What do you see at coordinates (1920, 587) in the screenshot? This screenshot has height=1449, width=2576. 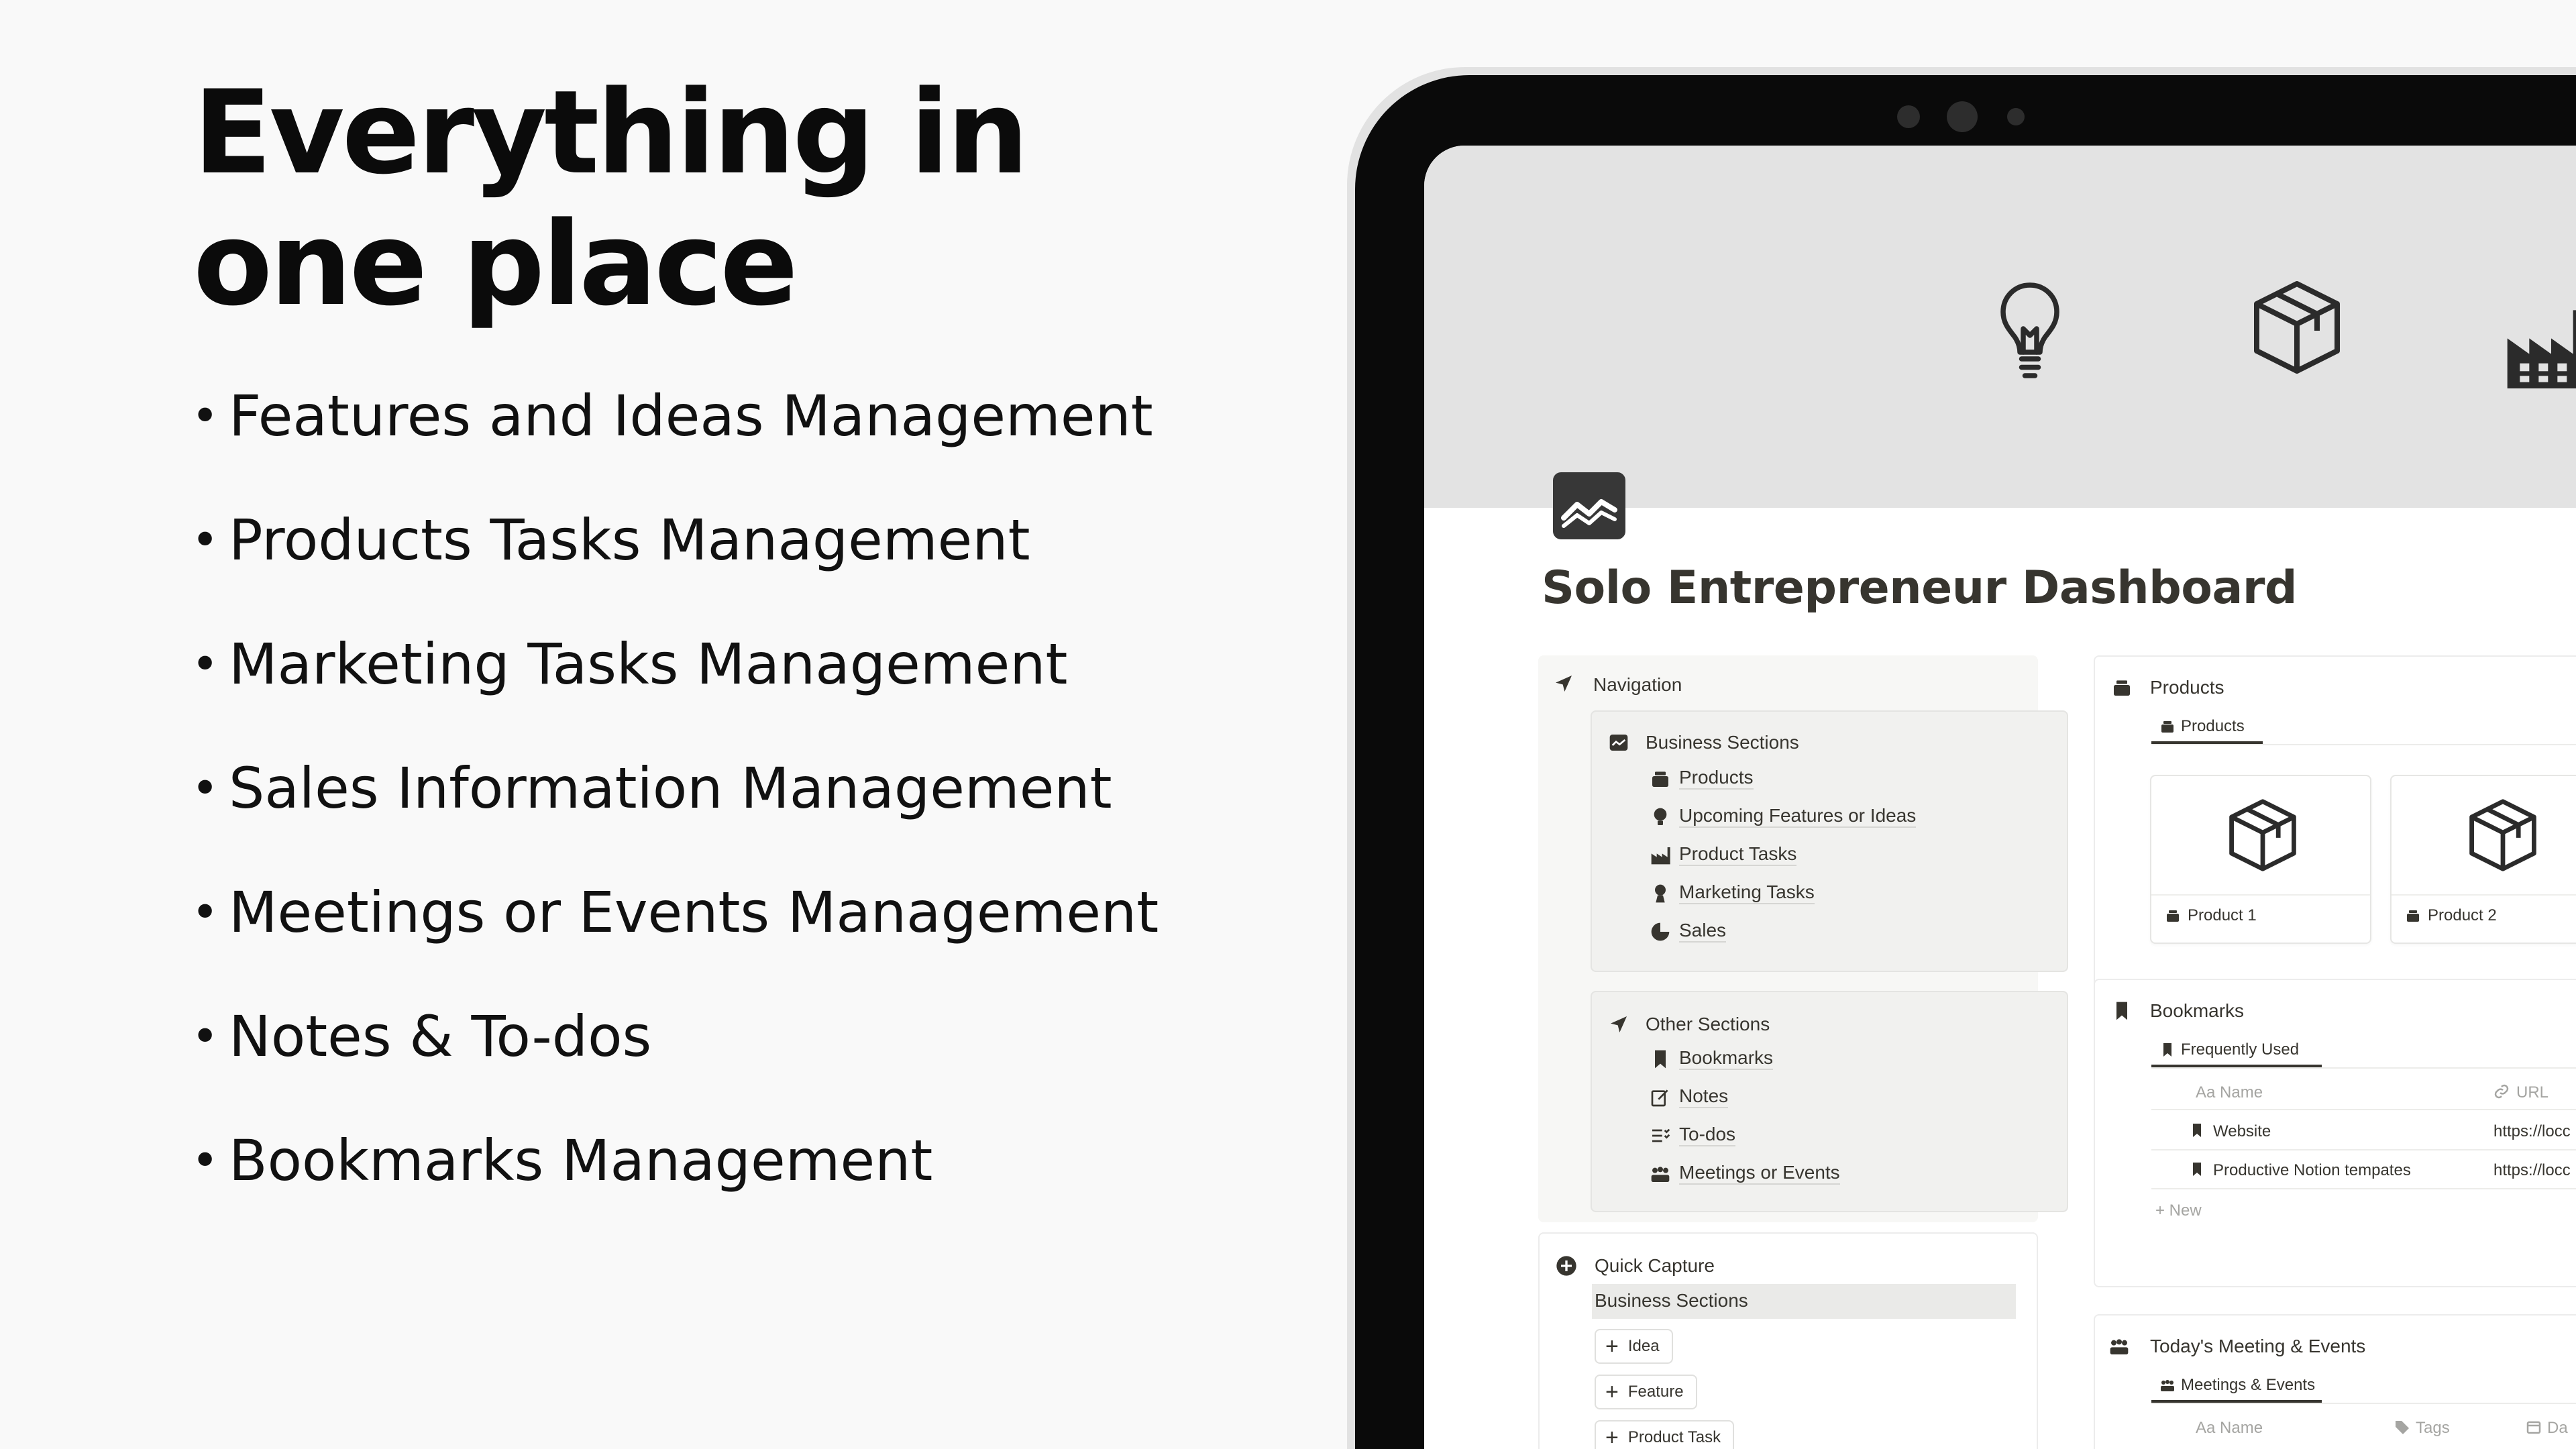 I see `page-title: Solo Entrepreneur Dashboard` at bounding box center [1920, 587].